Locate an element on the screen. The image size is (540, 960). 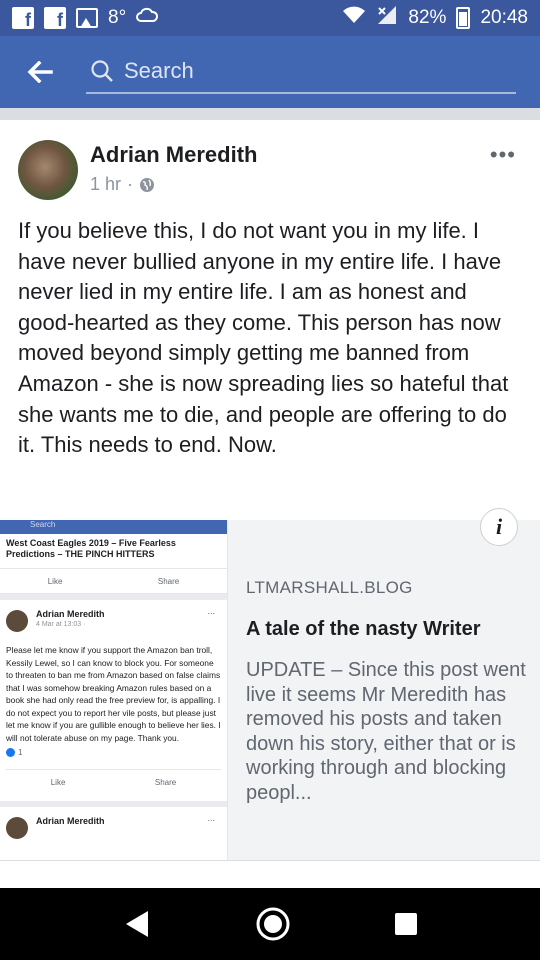
back-button is located at coordinates (40, 72).